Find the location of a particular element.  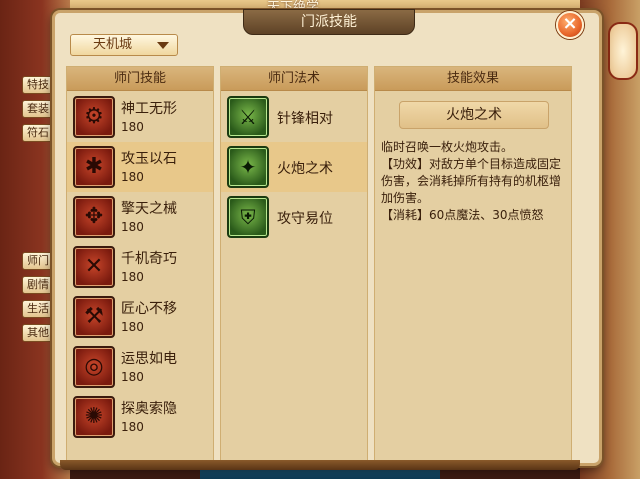

skill-row: ✥ 擎天之械 180 is located at coordinates (140, 217).